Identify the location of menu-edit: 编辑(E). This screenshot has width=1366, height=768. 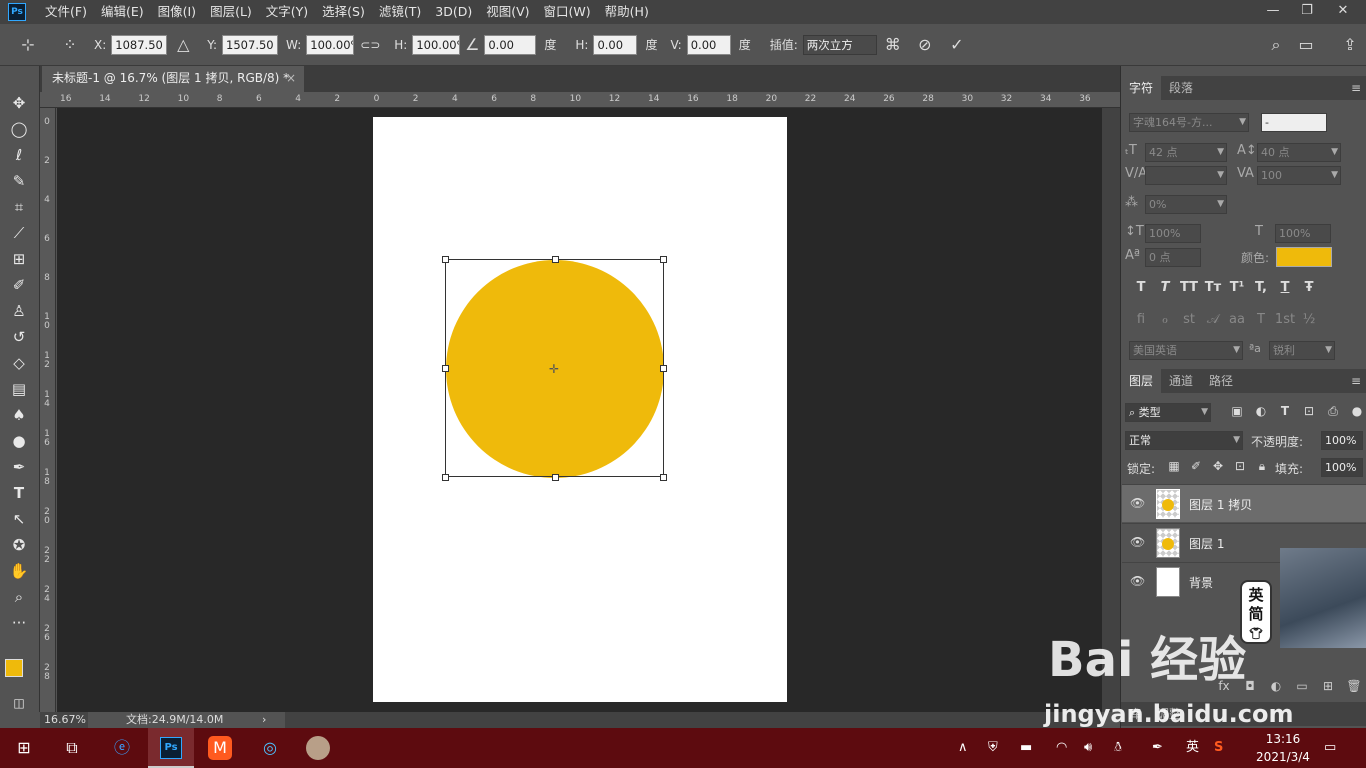
(122, 12).